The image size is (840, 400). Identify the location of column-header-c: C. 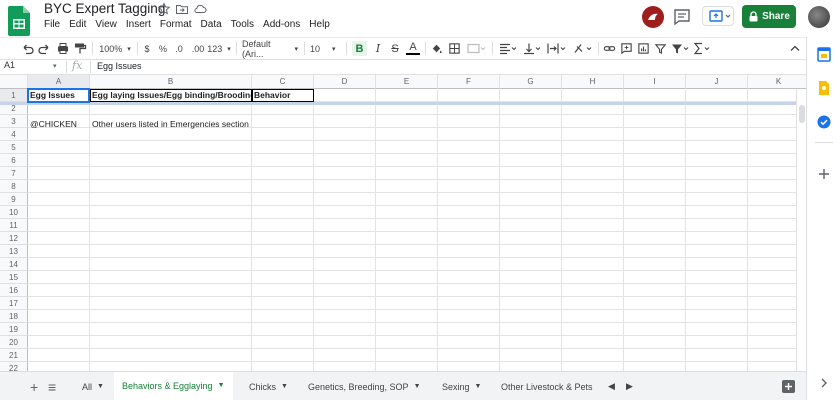
(283, 82).